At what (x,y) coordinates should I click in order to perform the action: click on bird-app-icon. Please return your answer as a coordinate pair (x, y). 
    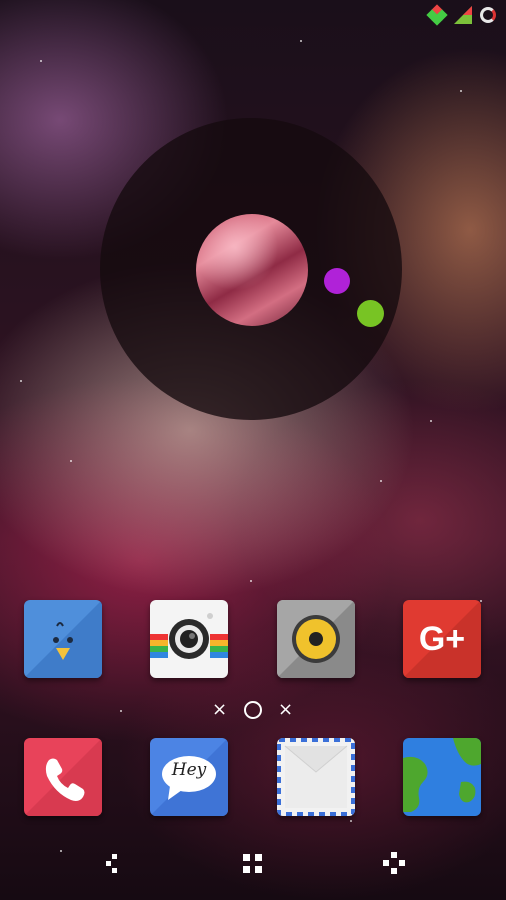
    Looking at the image, I should click on (63, 639).